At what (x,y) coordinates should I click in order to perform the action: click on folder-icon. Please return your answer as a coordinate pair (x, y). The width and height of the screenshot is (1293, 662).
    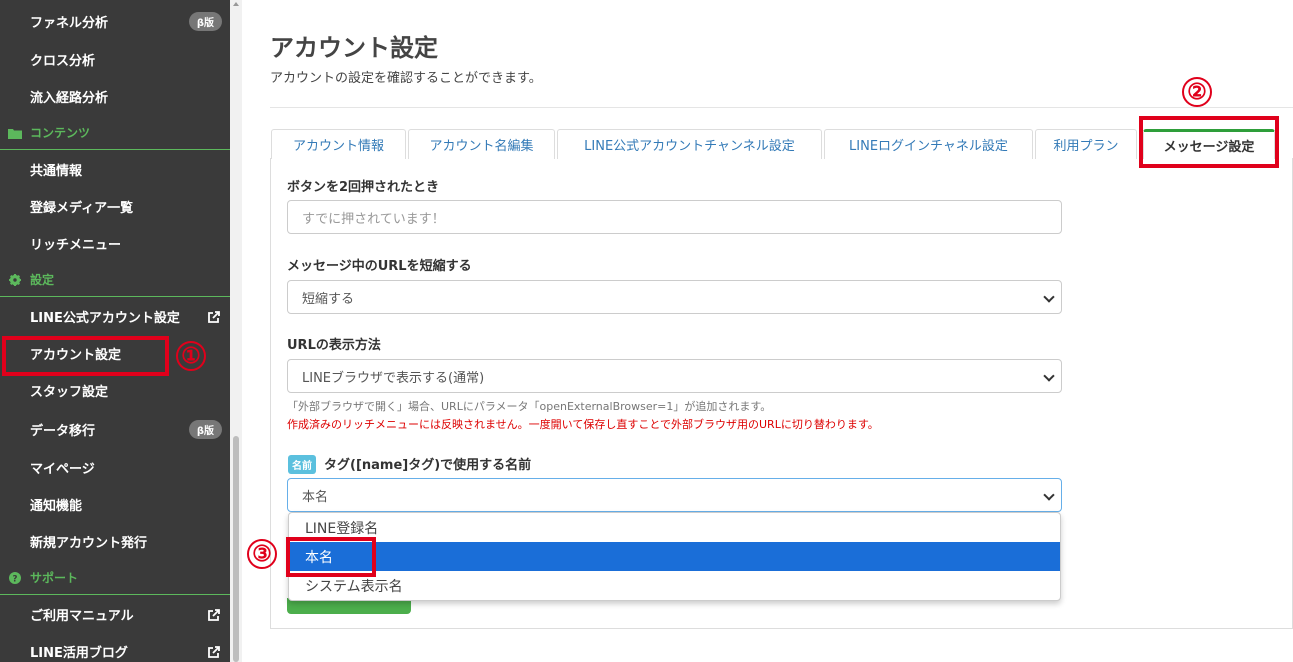
    Looking at the image, I should click on (15, 133).